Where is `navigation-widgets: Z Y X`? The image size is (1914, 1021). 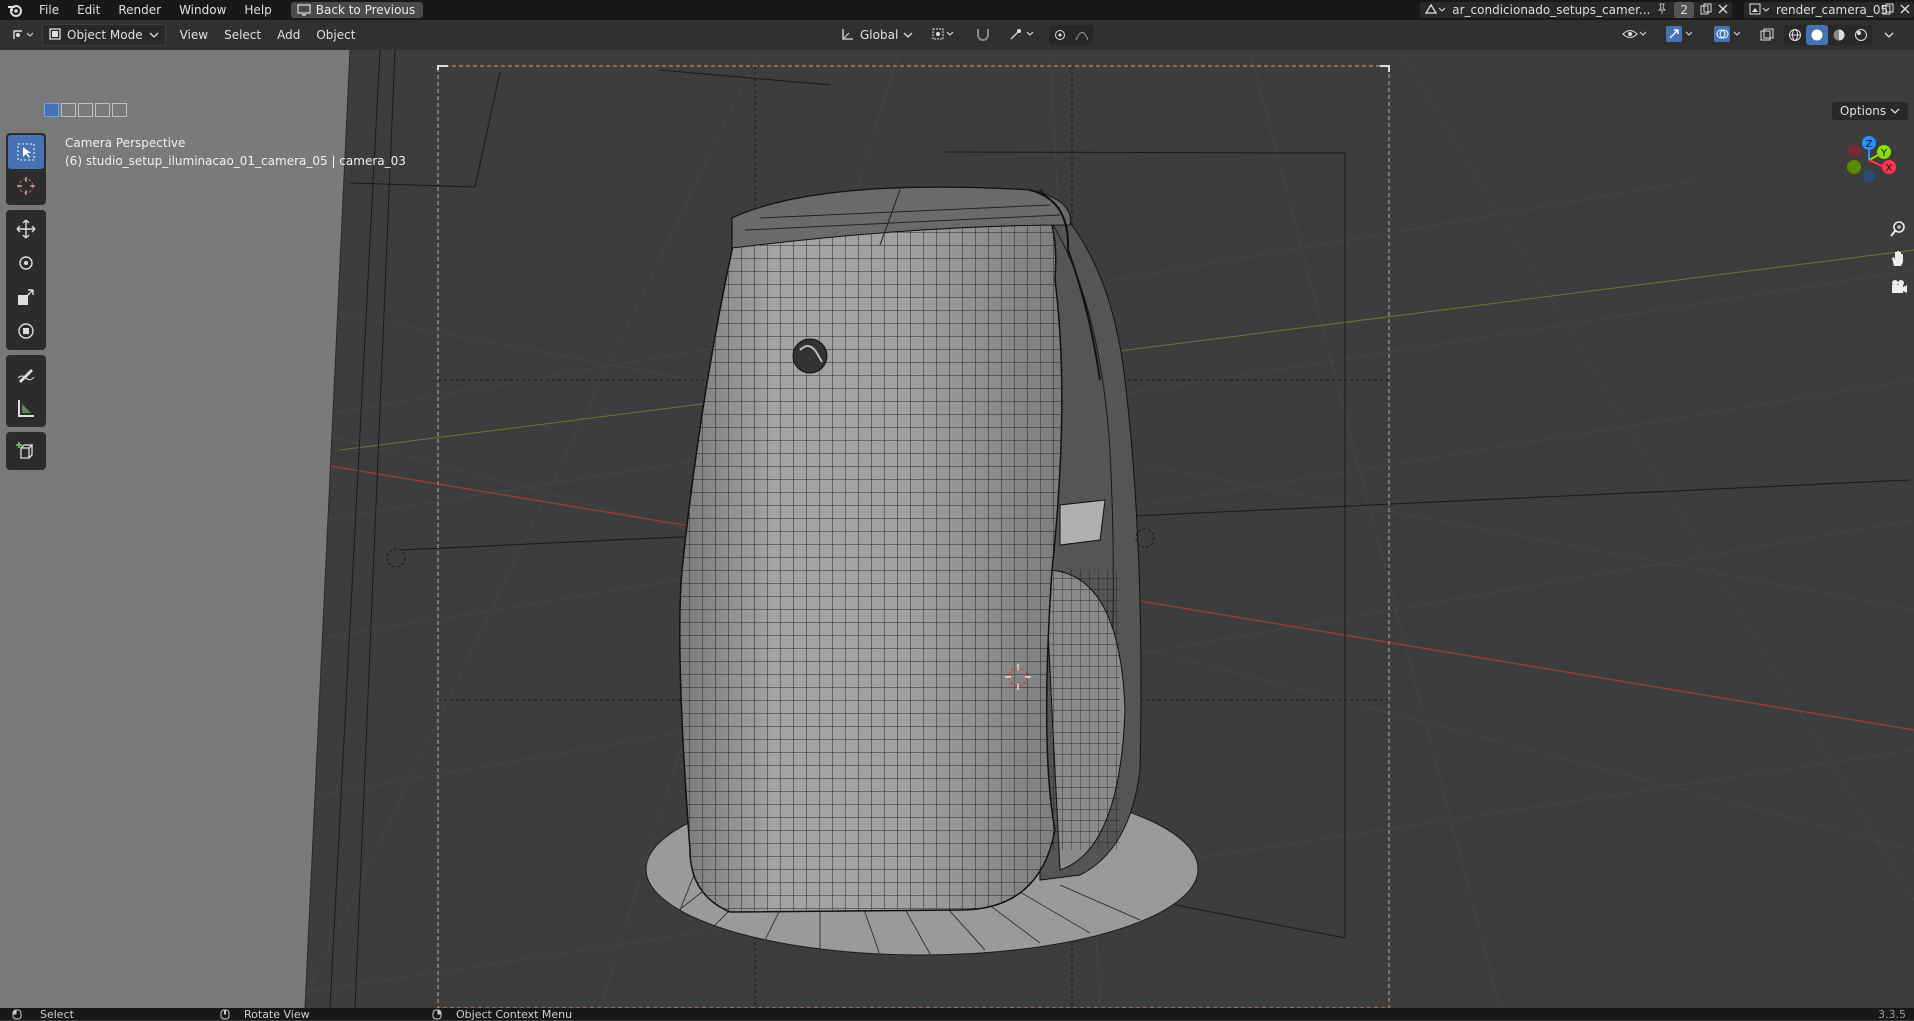 navigation-widgets: Z Y X is located at coordinates (1869, 230).